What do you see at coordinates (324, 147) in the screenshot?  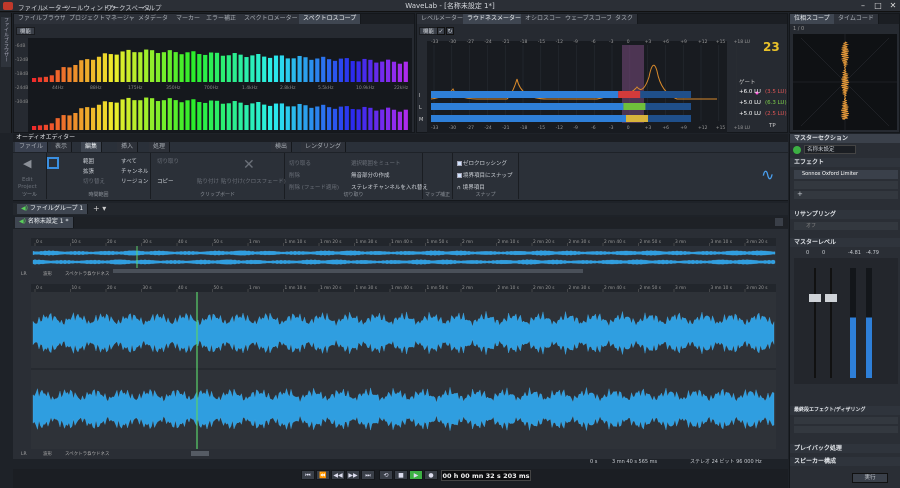 I see `ribbon-tab-render: レンダリング` at bounding box center [324, 147].